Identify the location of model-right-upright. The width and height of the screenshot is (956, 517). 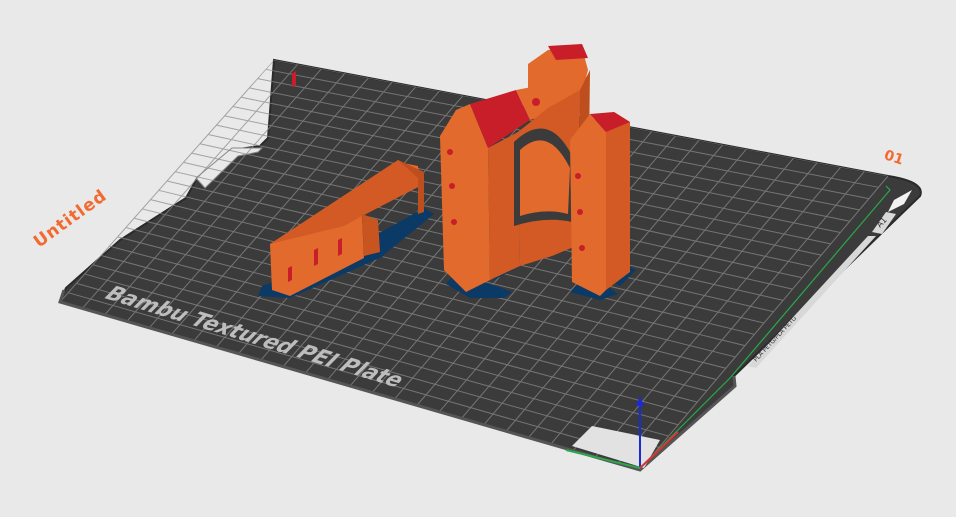
(600, 204).